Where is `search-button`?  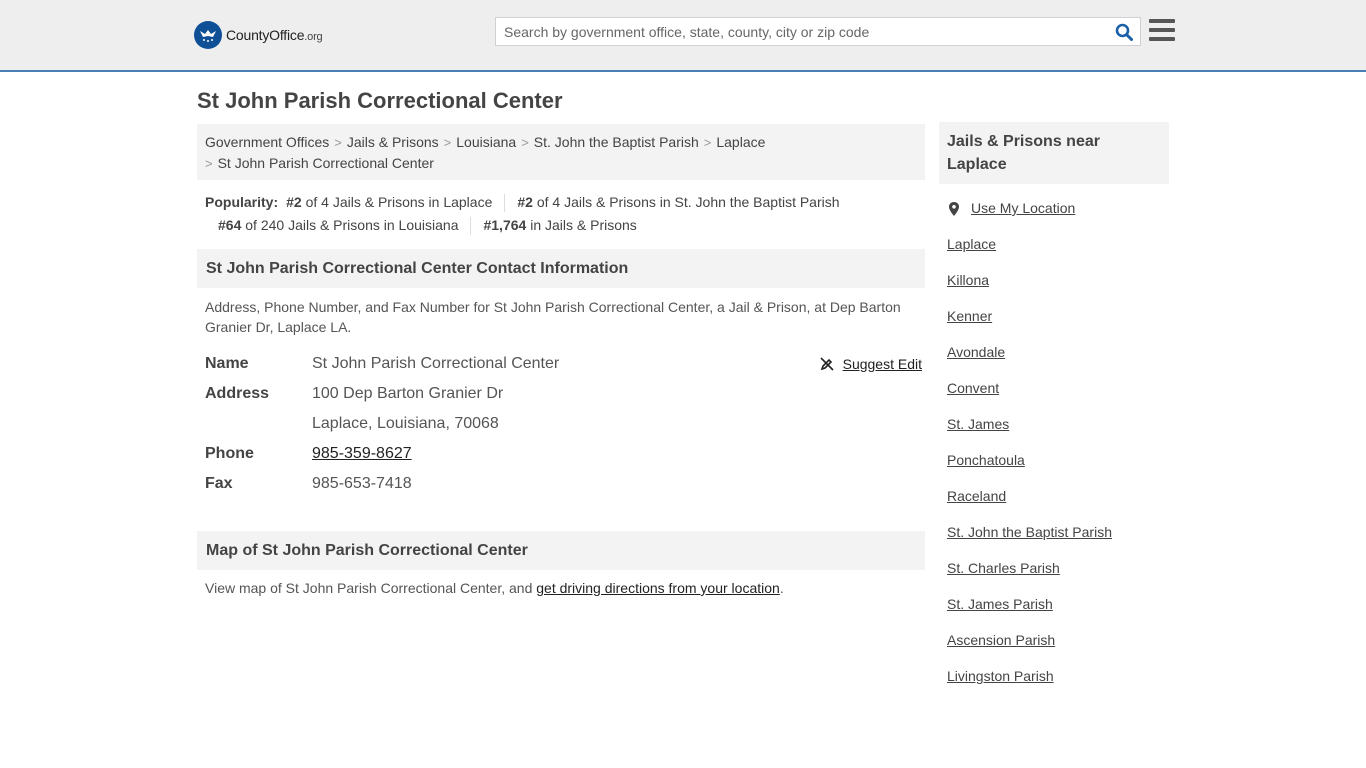
search-button is located at coordinates (1124, 31).